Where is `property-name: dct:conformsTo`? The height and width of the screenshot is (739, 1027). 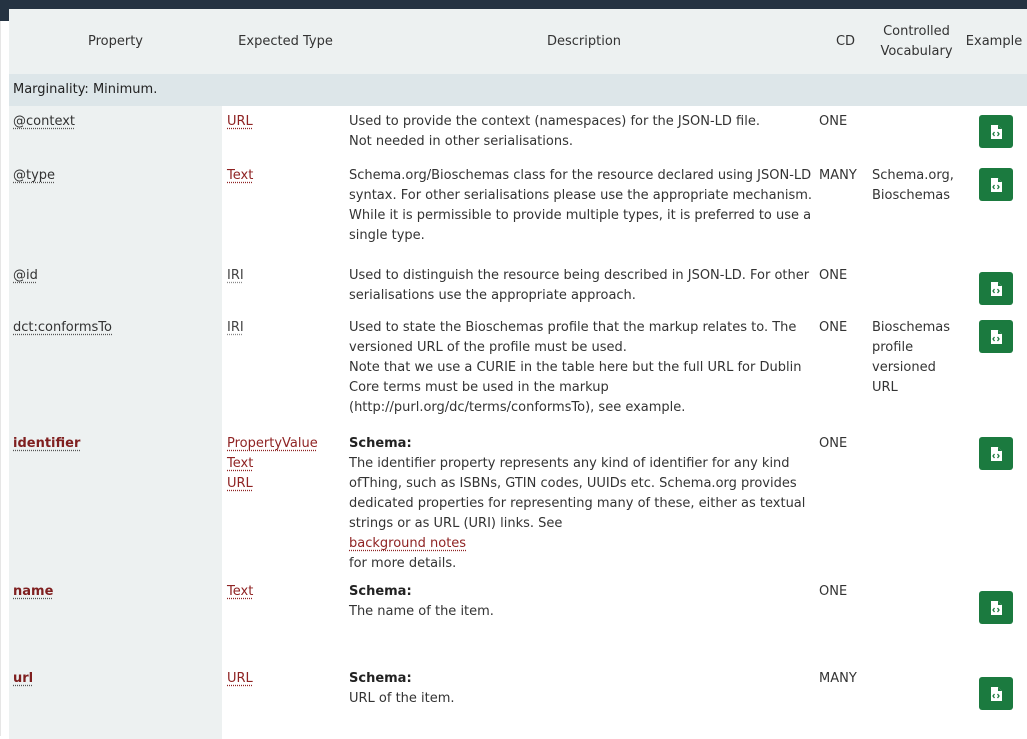
property-name: dct:conformsTo is located at coordinates (62, 327).